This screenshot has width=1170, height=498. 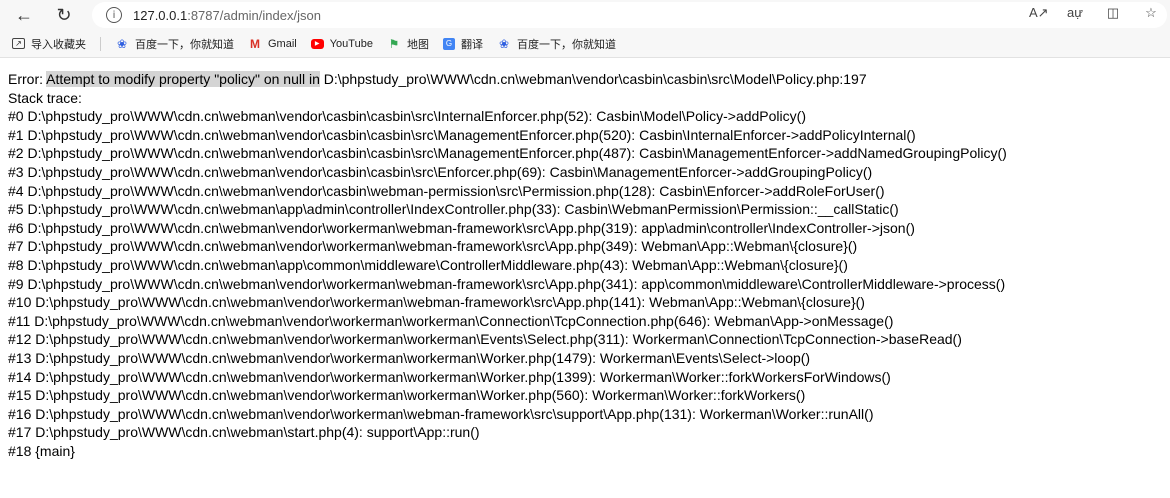 What do you see at coordinates (64, 15) in the screenshot?
I see `reload-icon: ↻` at bounding box center [64, 15].